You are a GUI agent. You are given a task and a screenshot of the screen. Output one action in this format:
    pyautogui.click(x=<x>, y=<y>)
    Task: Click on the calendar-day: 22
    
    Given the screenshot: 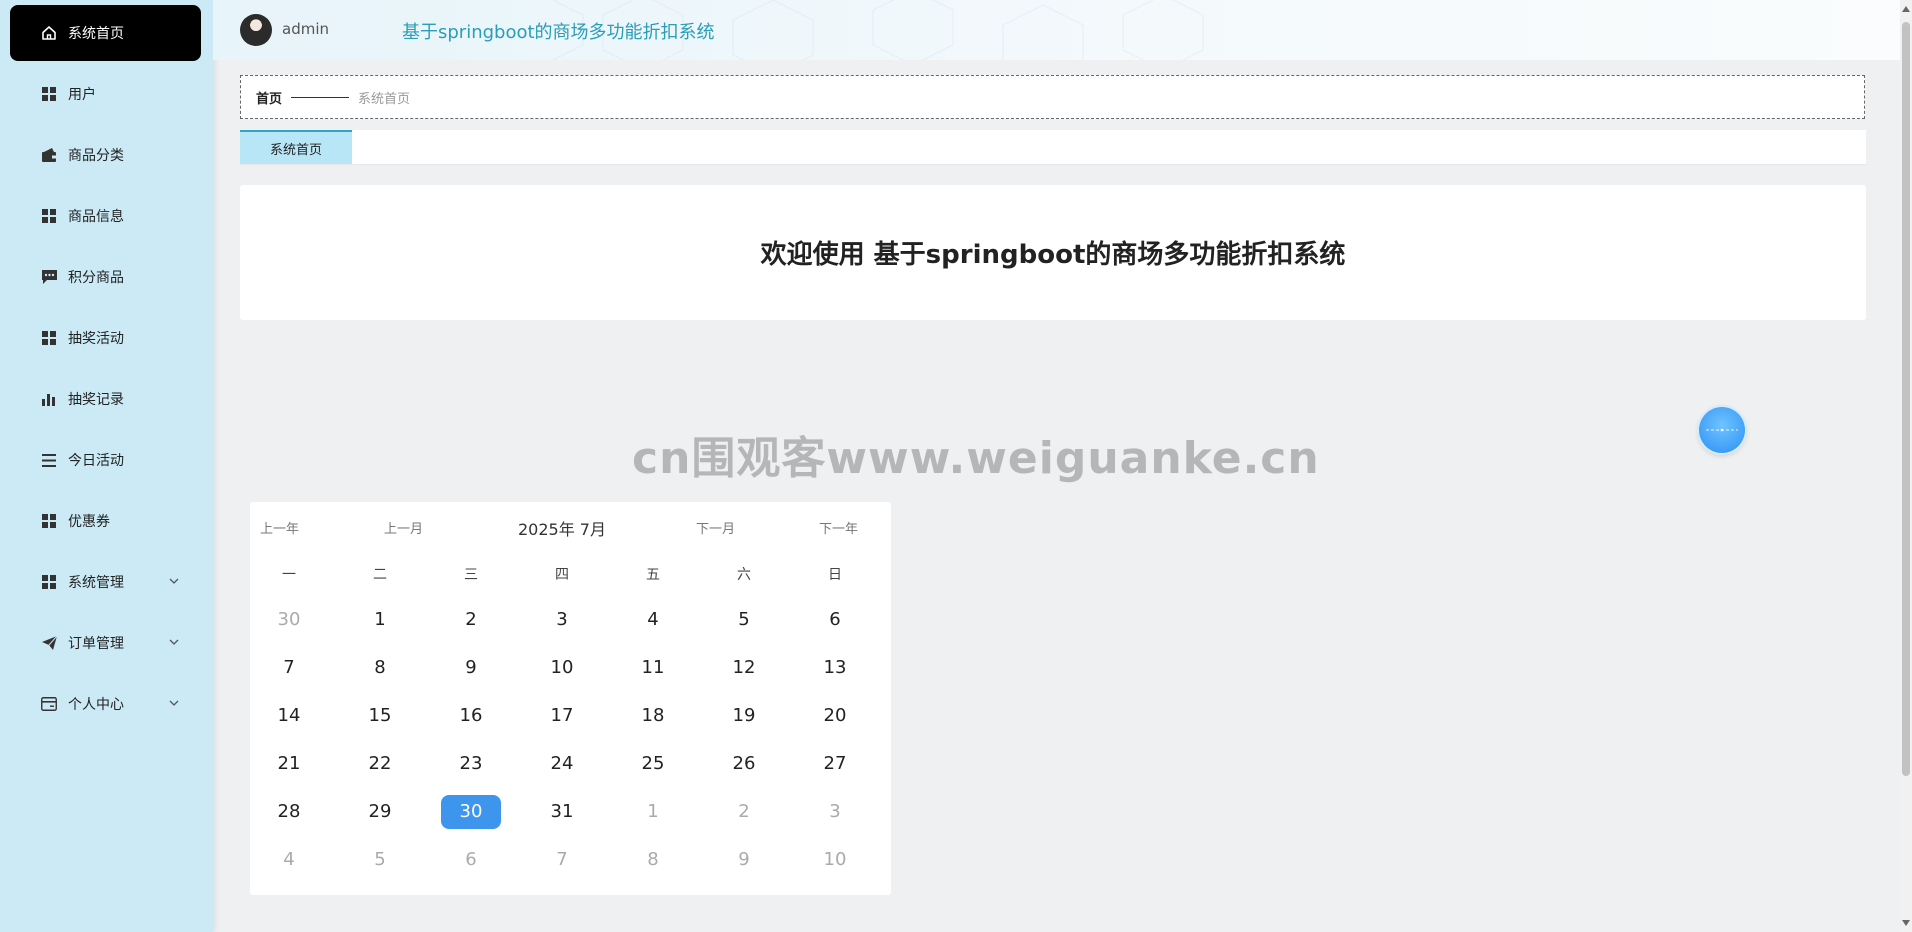 What is the action you would take?
    pyautogui.click(x=380, y=764)
    